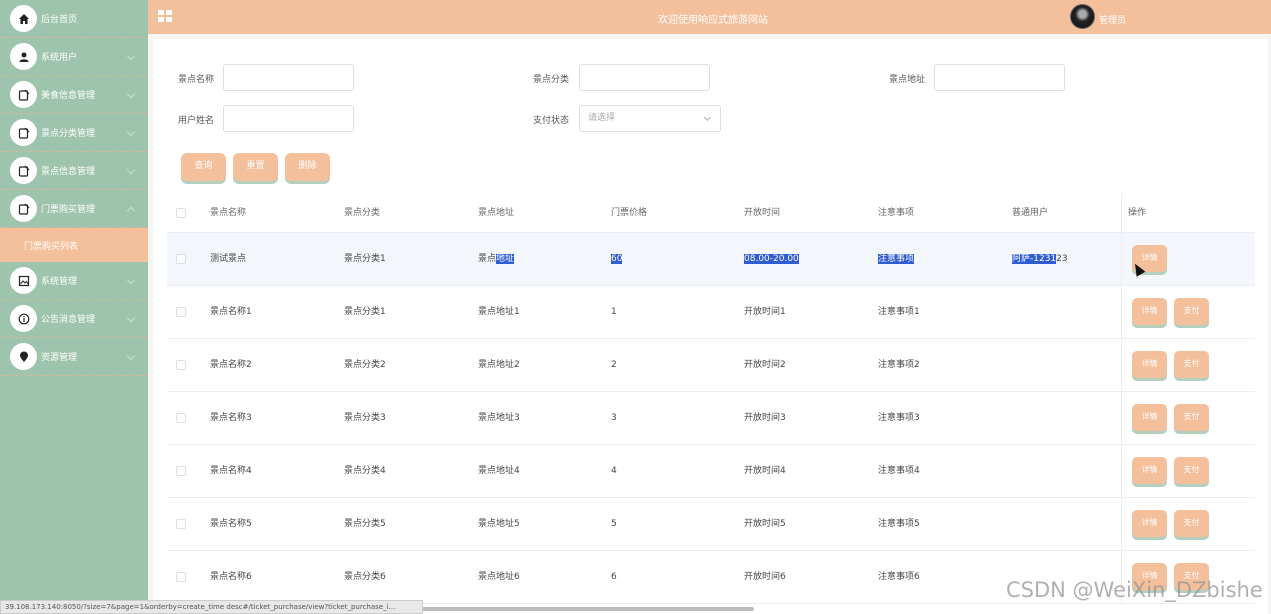  Describe the element at coordinates (899, 471) in the screenshot. I see `cell-notes: 注意事项4` at that location.